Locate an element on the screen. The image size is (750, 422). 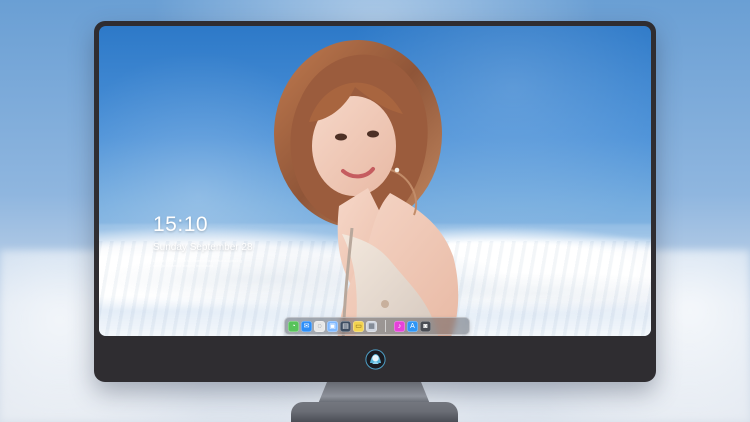
lock-screen-clock: 15:10 is located at coordinates (181, 224).